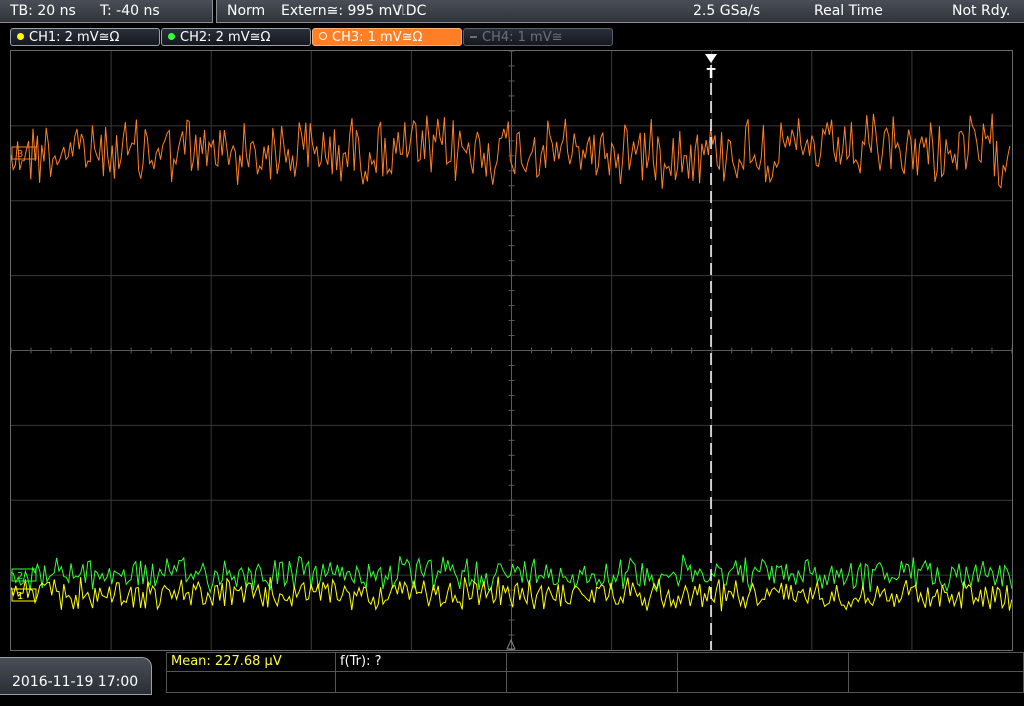  What do you see at coordinates (411, 11) in the screenshot?
I see `trigger-slope-label: ⎍DC` at bounding box center [411, 11].